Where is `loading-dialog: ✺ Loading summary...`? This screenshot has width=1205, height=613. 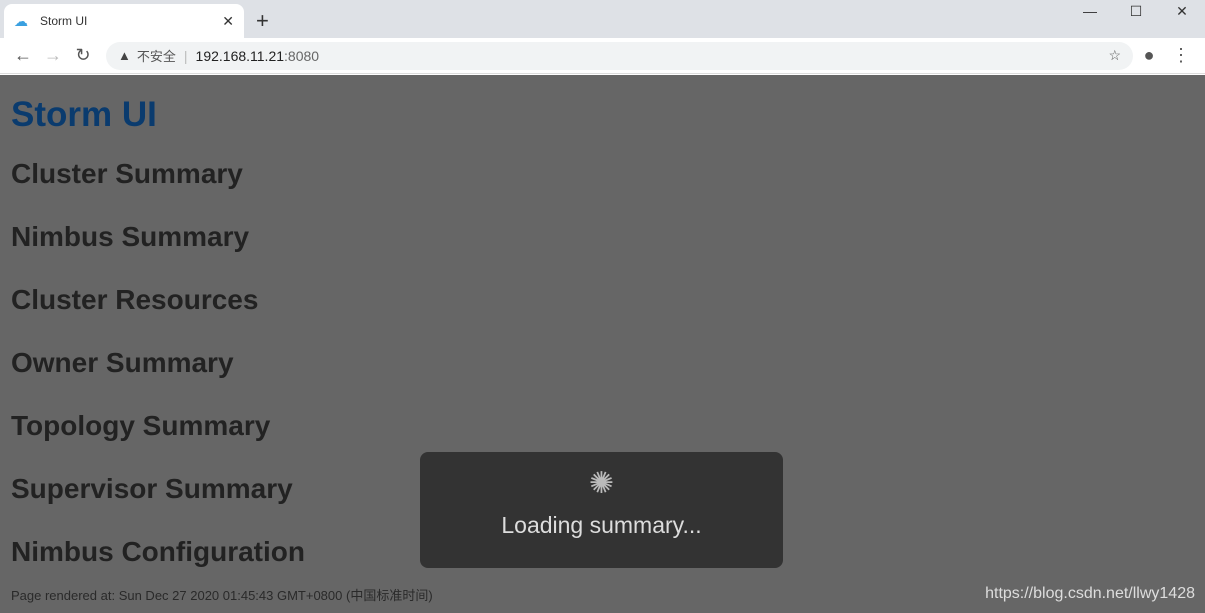 loading-dialog: ✺ Loading summary... is located at coordinates (601, 510).